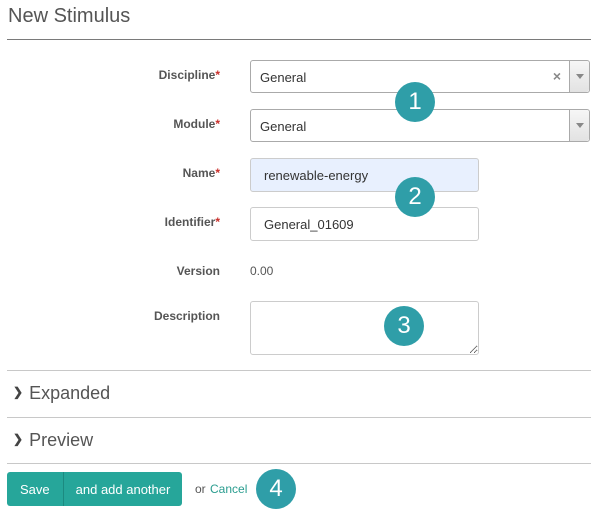 This screenshot has width=600, height=514. Describe the element at coordinates (415, 102) in the screenshot. I see `callout-badge: 1` at that location.